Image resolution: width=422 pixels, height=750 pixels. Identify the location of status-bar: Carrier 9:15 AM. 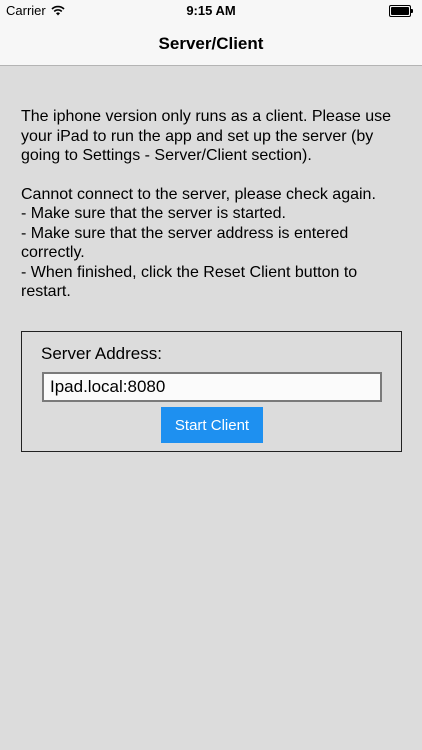
(211, 11).